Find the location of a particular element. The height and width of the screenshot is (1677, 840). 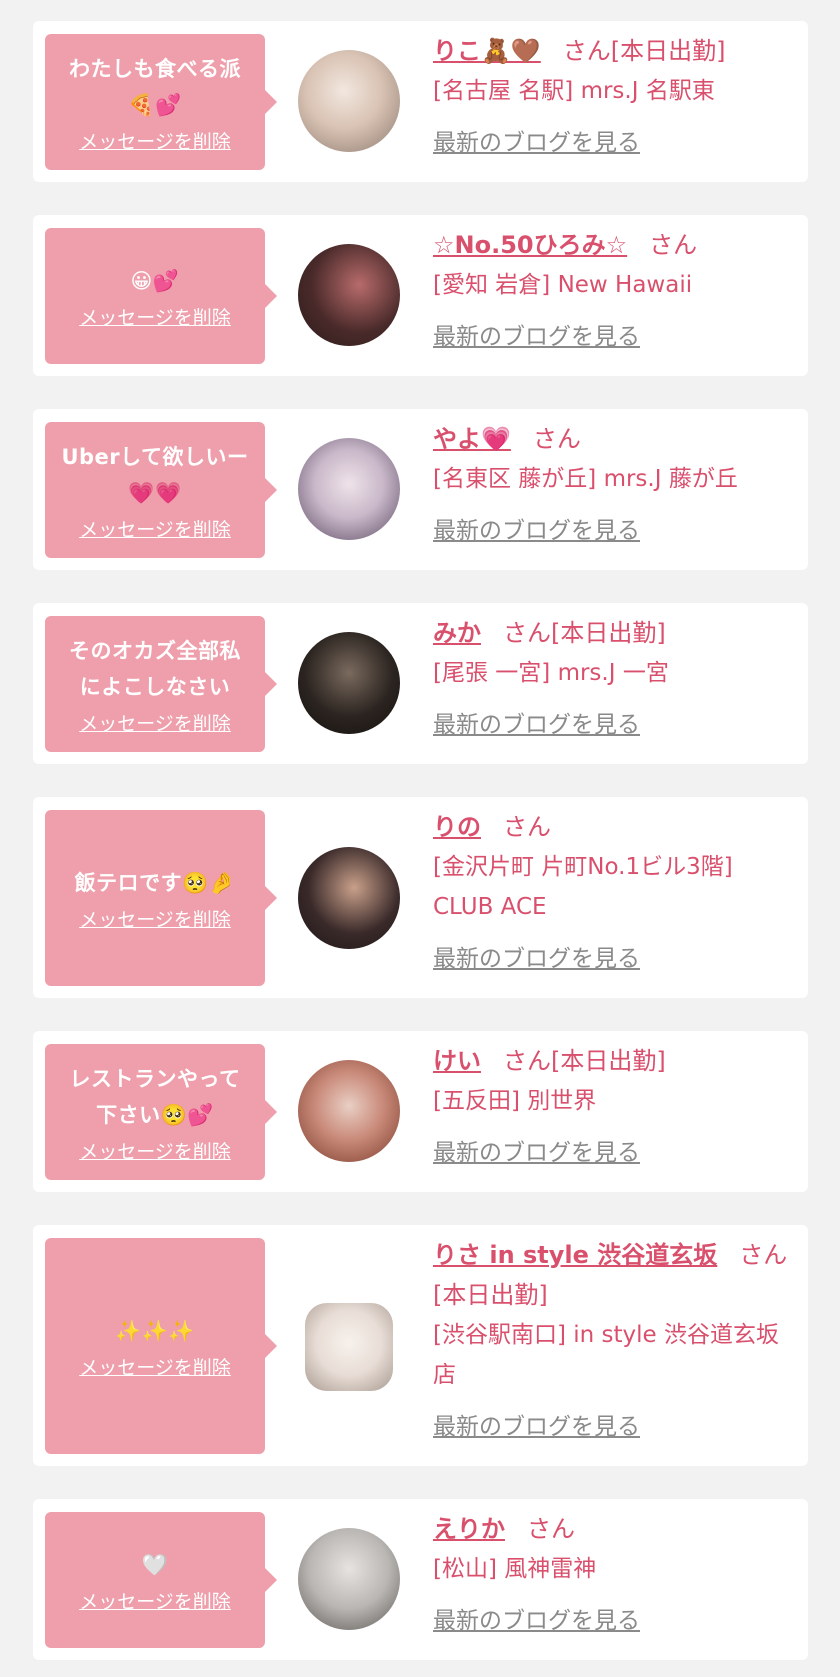

message-bubble: そのオカズ全部私 によこしなさい メッセージを削除 is located at coordinates (161, 684).